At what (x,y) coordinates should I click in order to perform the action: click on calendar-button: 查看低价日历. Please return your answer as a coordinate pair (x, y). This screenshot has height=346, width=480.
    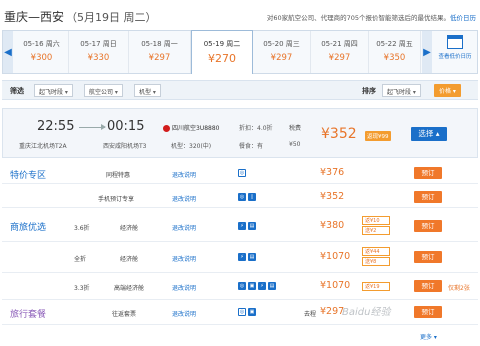
    Looking at the image, I should click on (455, 52).